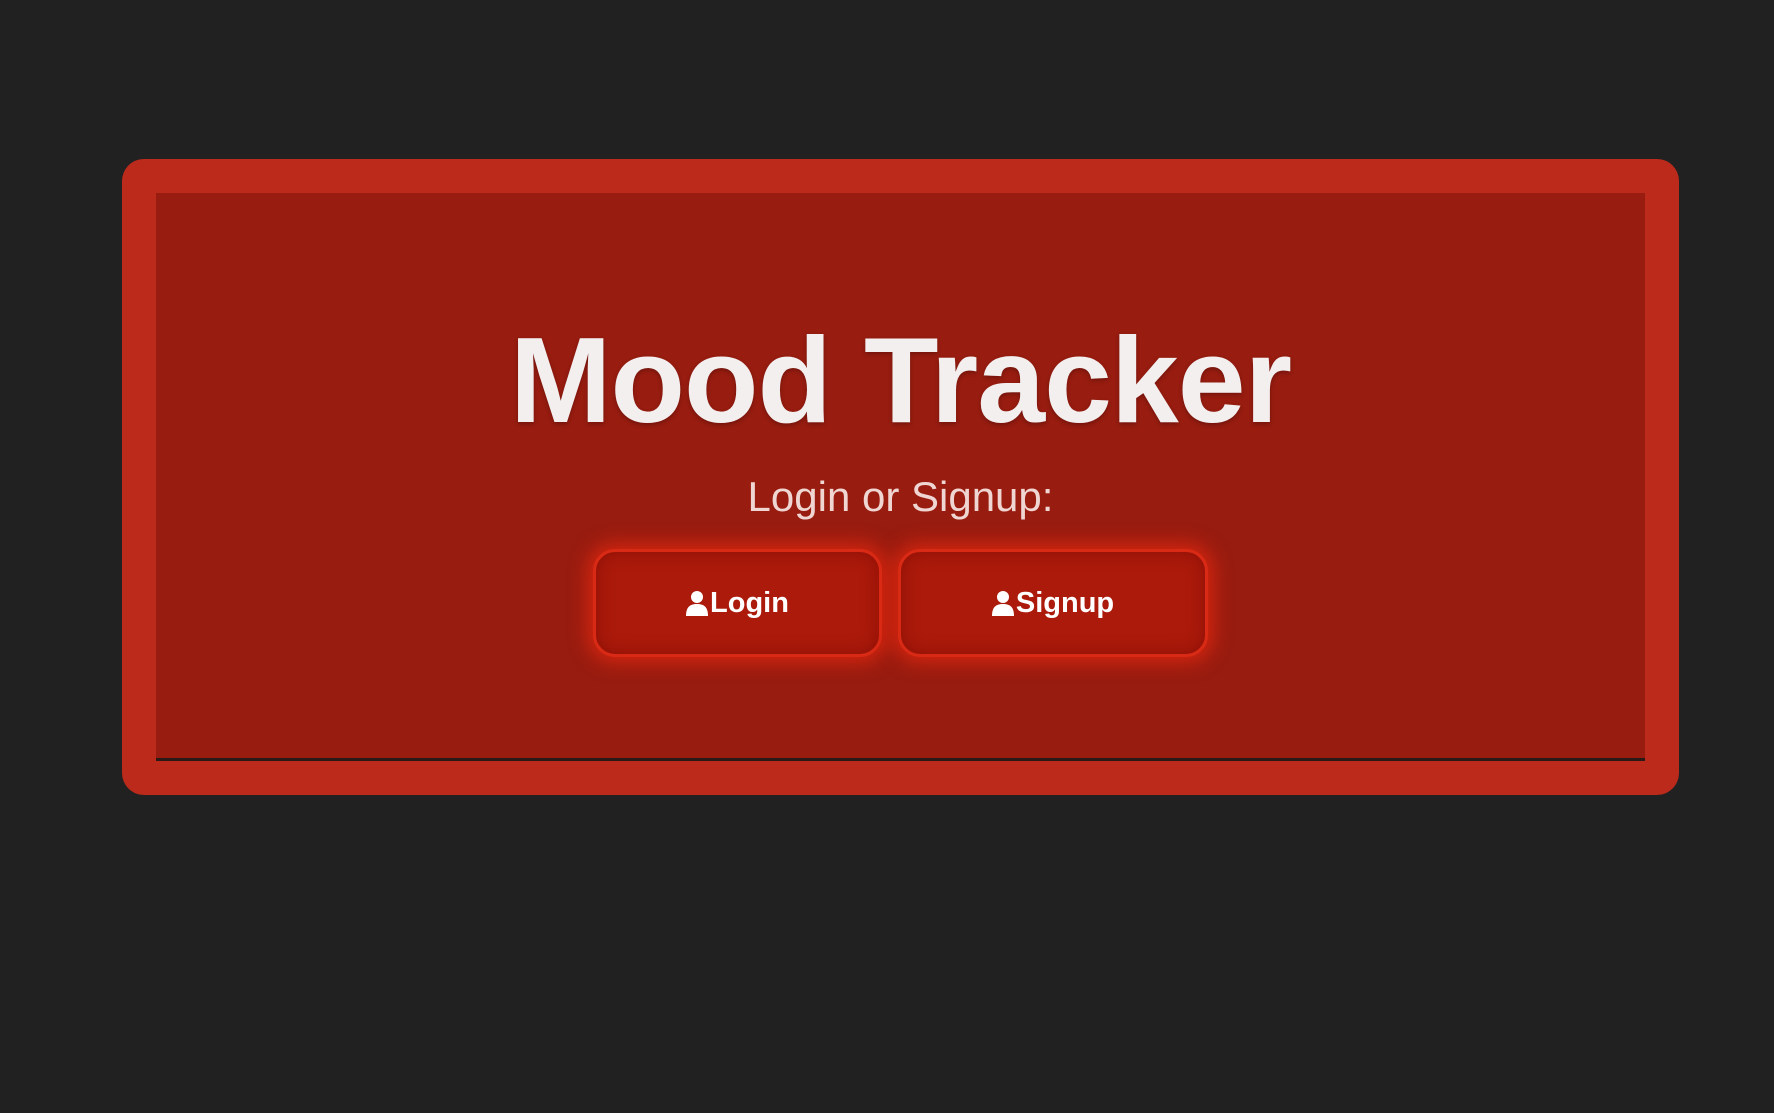 The height and width of the screenshot is (1113, 1774). What do you see at coordinates (900, 380) in the screenshot?
I see `page-title: Mood Tracker` at bounding box center [900, 380].